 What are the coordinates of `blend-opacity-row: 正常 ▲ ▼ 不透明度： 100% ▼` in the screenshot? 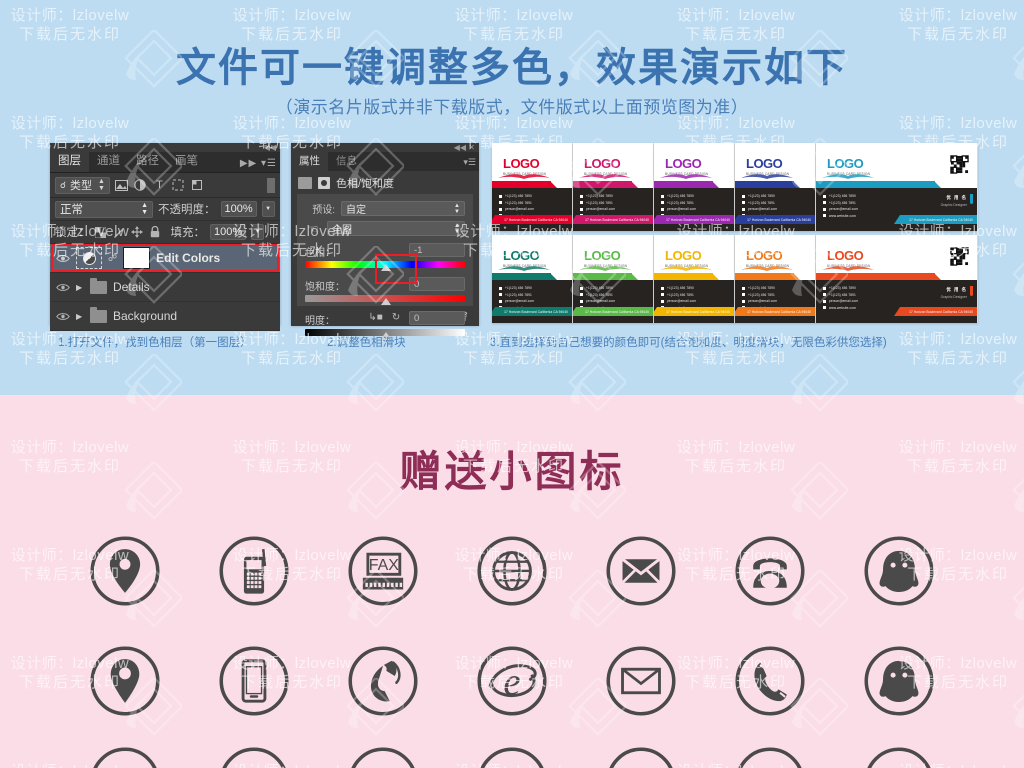 It's located at (165, 209).